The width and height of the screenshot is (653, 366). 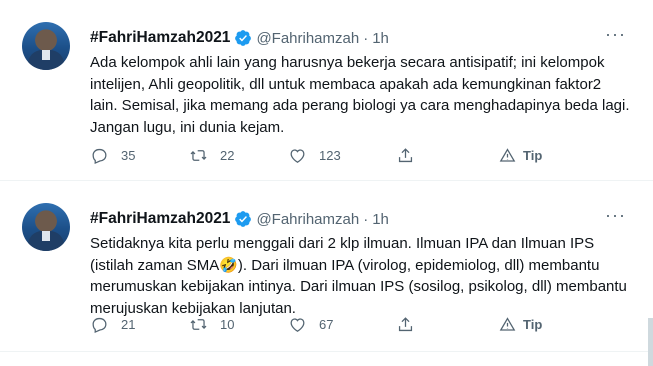 I want to click on like-button: 67, so click(x=310, y=324).